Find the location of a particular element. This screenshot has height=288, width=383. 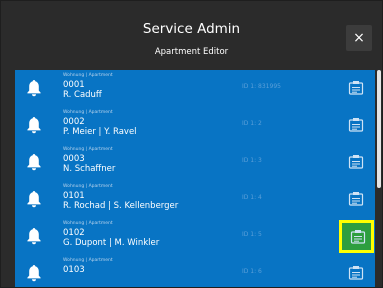

close-button: × is located at coordinates (359, 38).